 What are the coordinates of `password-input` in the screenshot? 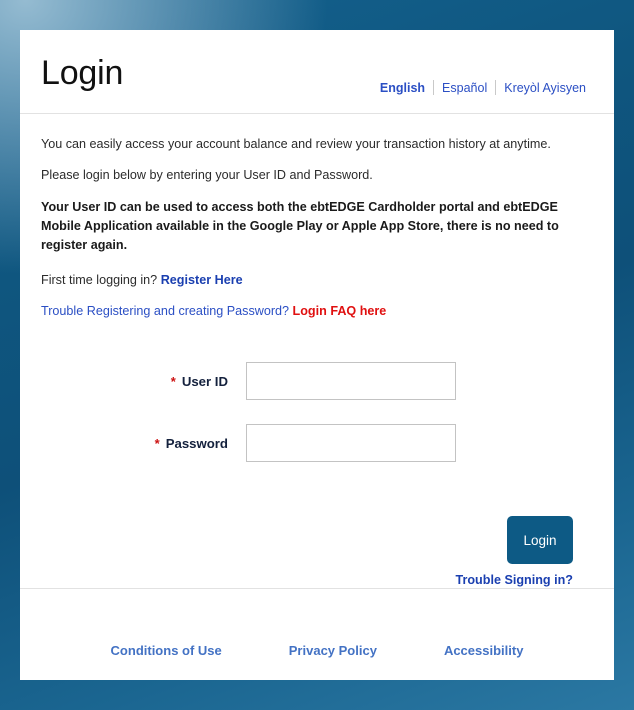 It's located at (351, 443).